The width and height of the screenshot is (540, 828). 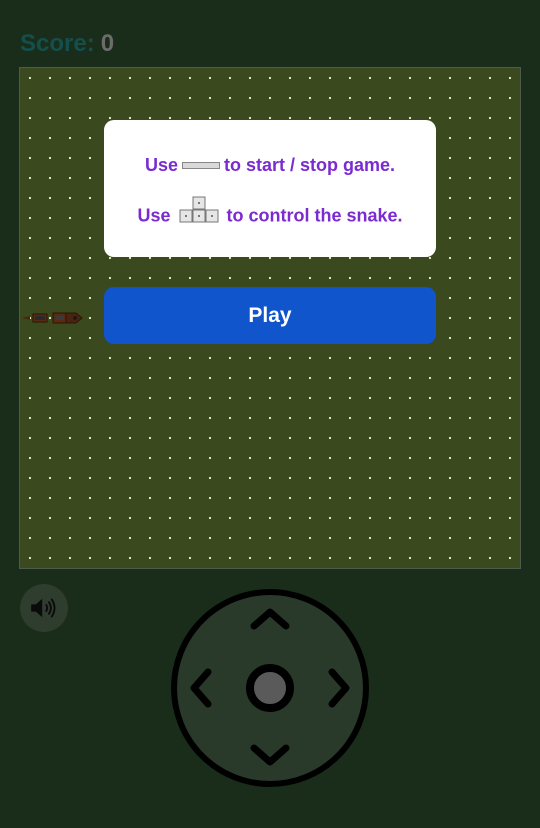 What do you see at coordinates (310, 164) in the screenshot?
I see `help-line1-suffix: to start / stop game.` at bounding box center [310, 164].